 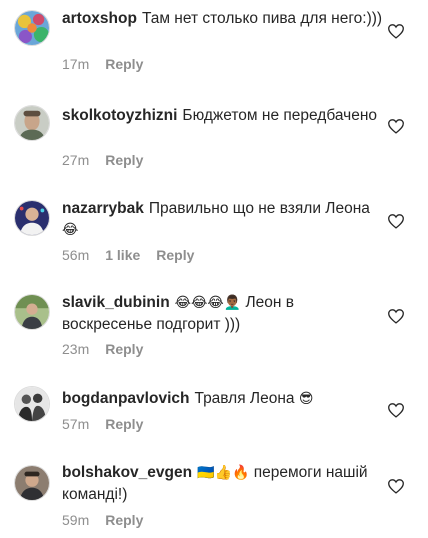 I want to click on comment-body: Там нет столько пива для него:))), so click(x=262, y=18).